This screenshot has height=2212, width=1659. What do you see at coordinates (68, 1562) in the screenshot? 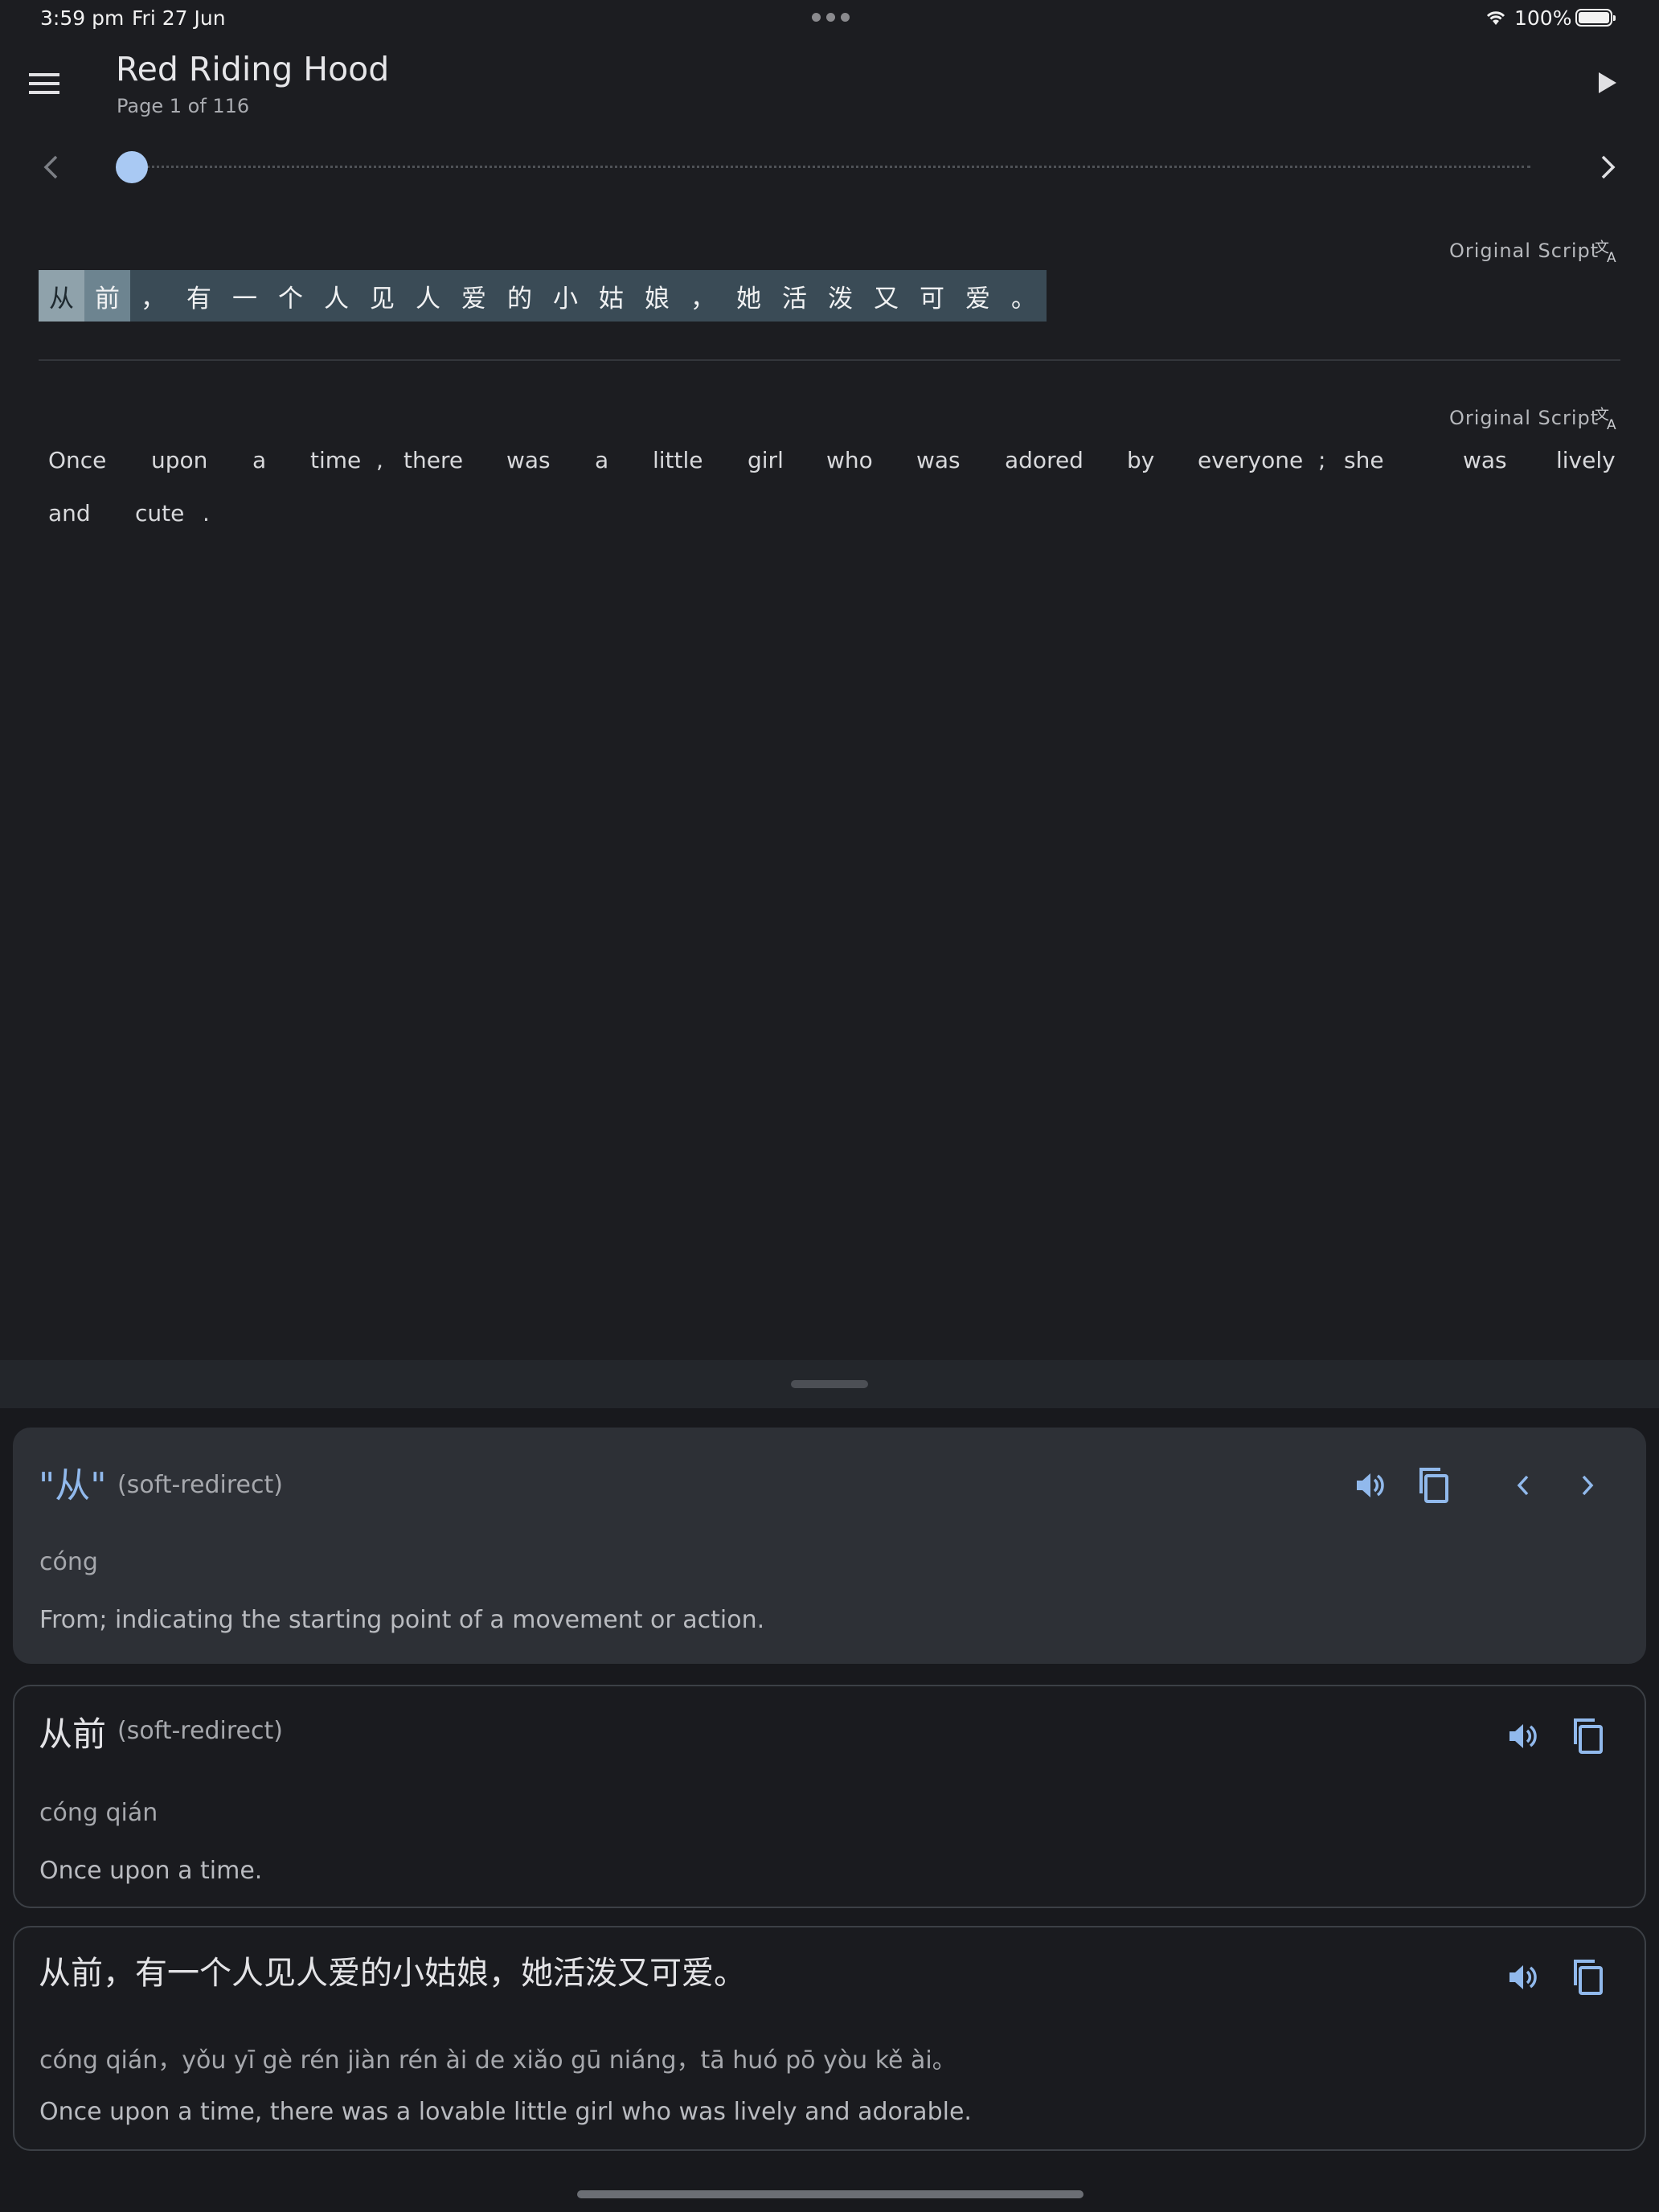
I see `entry-pinyin: cóng` at bounding box center [68, 1562].